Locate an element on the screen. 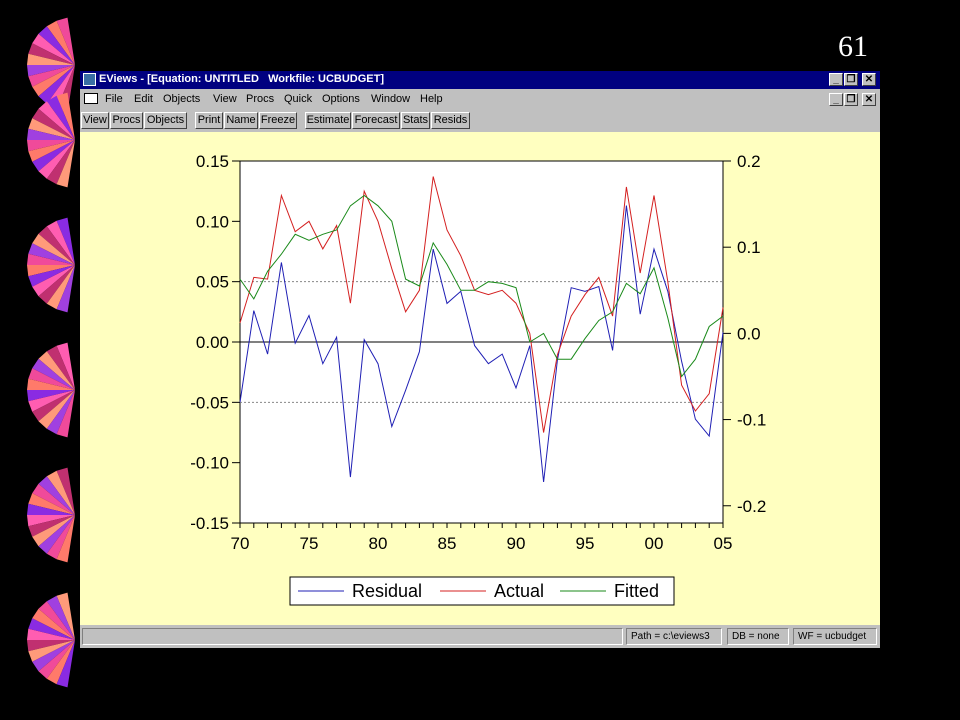 The width and height of the screenshot is (960, 720). restore-button: ❐ is located at coordinates (851, 79).